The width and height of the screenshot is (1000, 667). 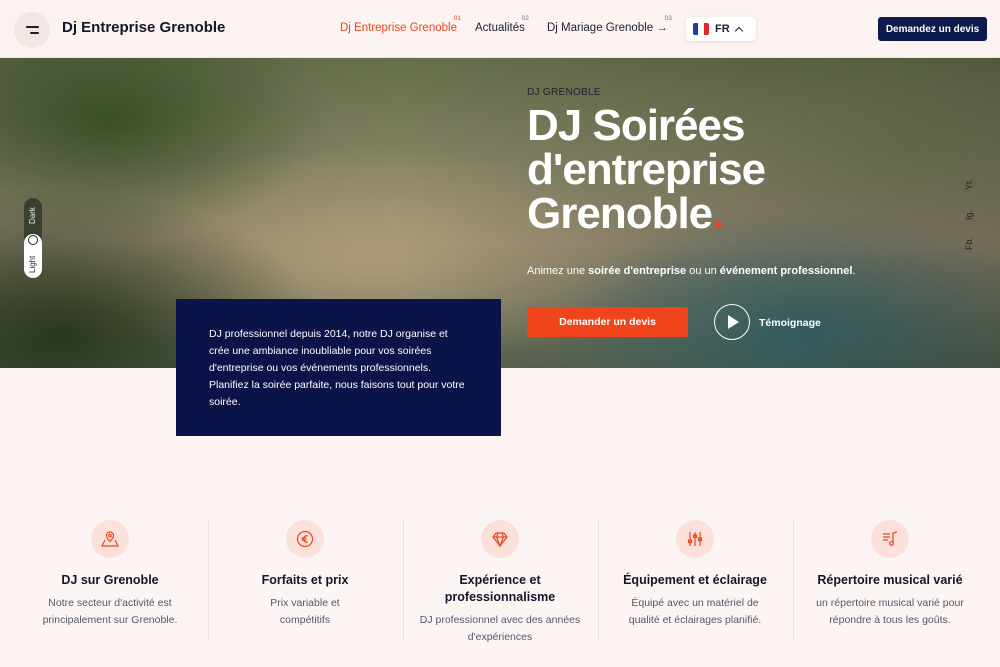 I want to click on play-button, so click(x=732, y=322).